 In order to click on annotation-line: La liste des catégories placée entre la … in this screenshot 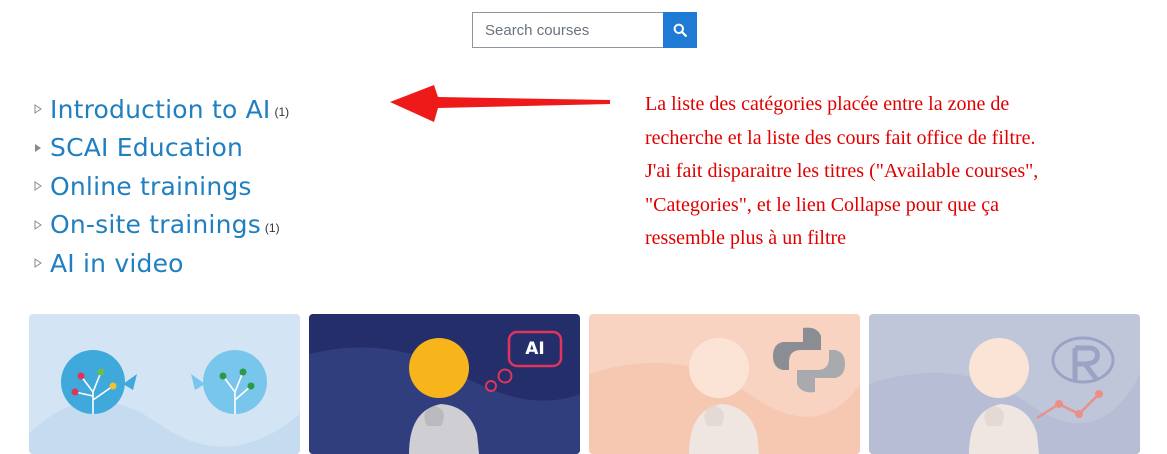, I will do `click(827, 104)`.